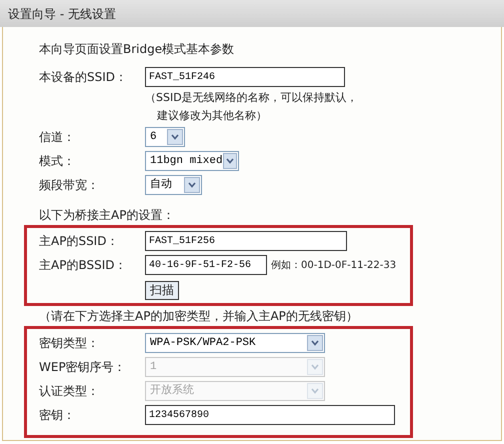 The width and height of the screenshot is (504, 444). I want to click on hint-text: （SSID是无线网络的名称，可以保持默认，, so click(252, 98).